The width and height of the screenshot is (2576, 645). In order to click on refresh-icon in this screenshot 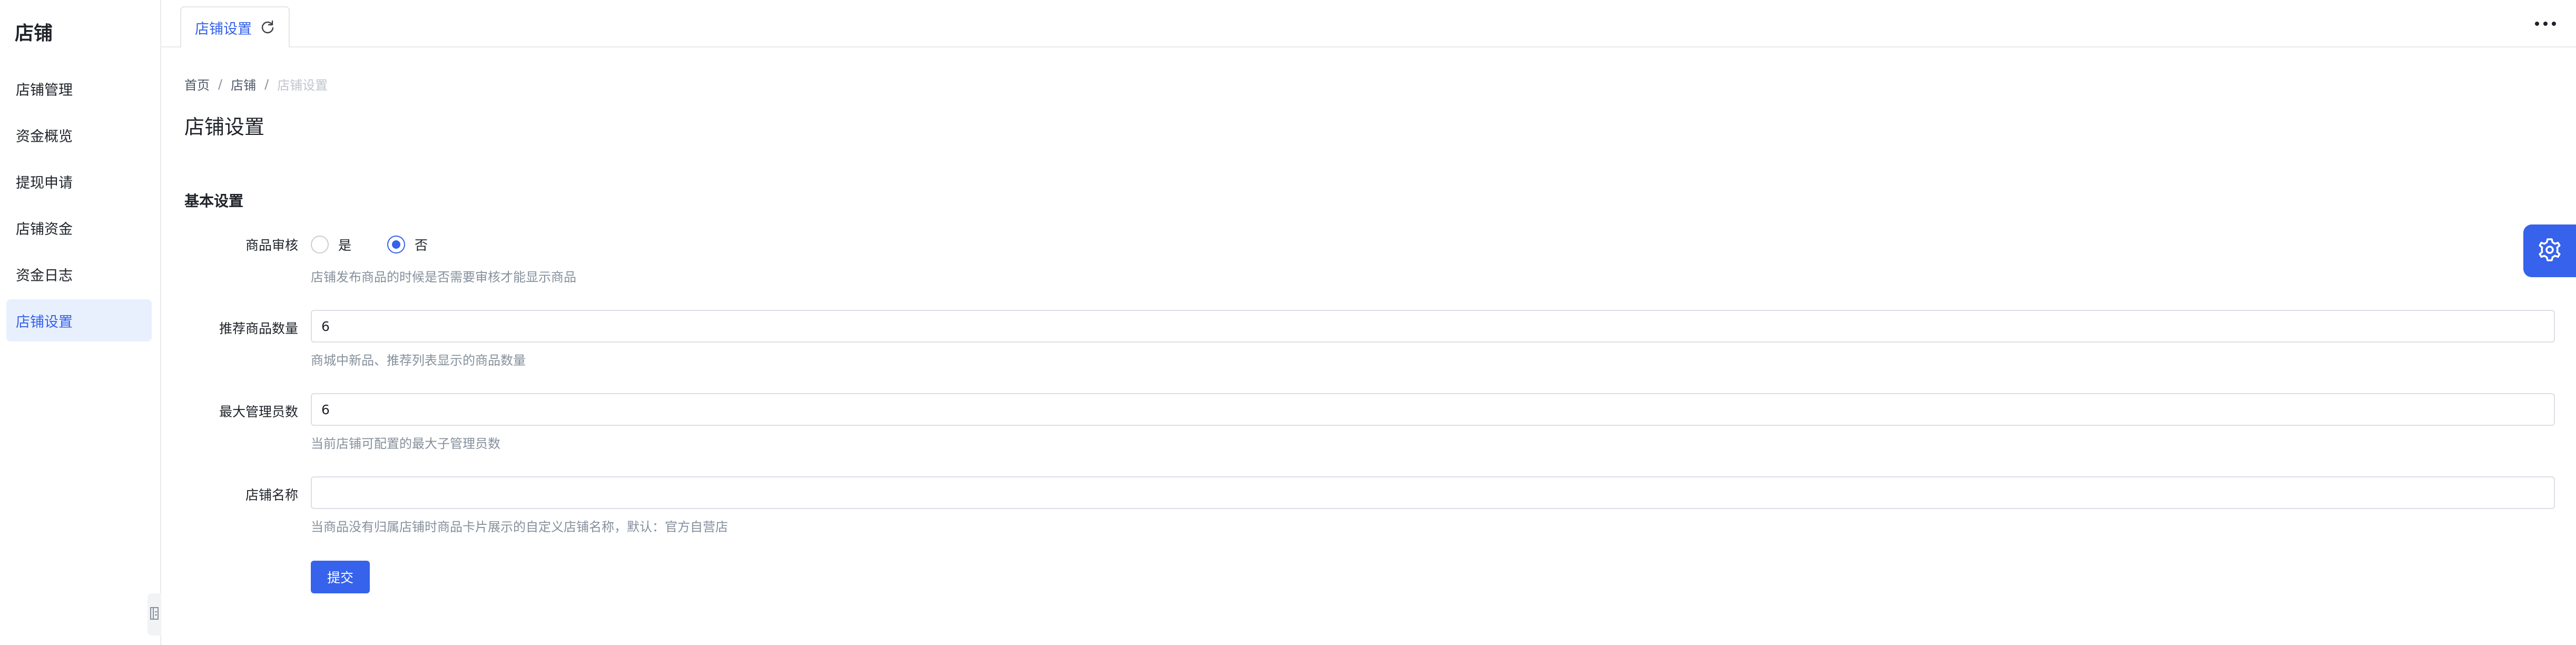, I will do `click(267, 27)`.